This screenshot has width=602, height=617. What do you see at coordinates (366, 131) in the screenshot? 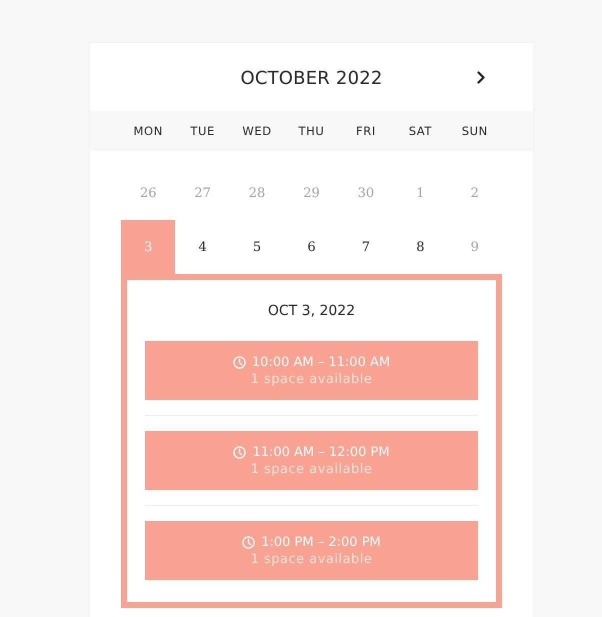
I see `weekday-label: FRI` at bounding box center [366, 131].